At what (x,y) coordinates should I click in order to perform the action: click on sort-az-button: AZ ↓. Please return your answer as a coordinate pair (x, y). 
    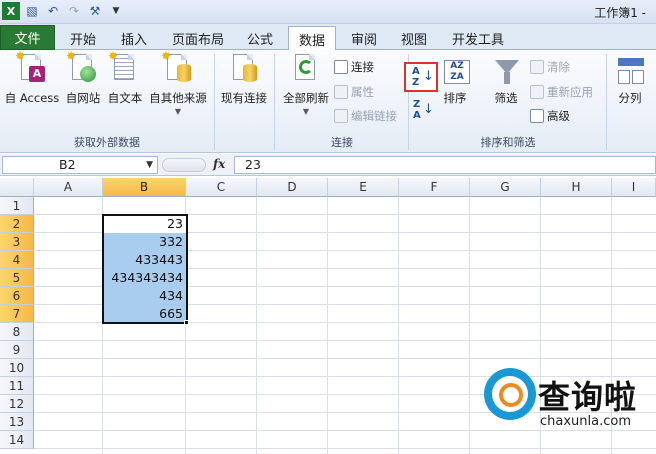
    Looking at the image, I should click on (421, 77).